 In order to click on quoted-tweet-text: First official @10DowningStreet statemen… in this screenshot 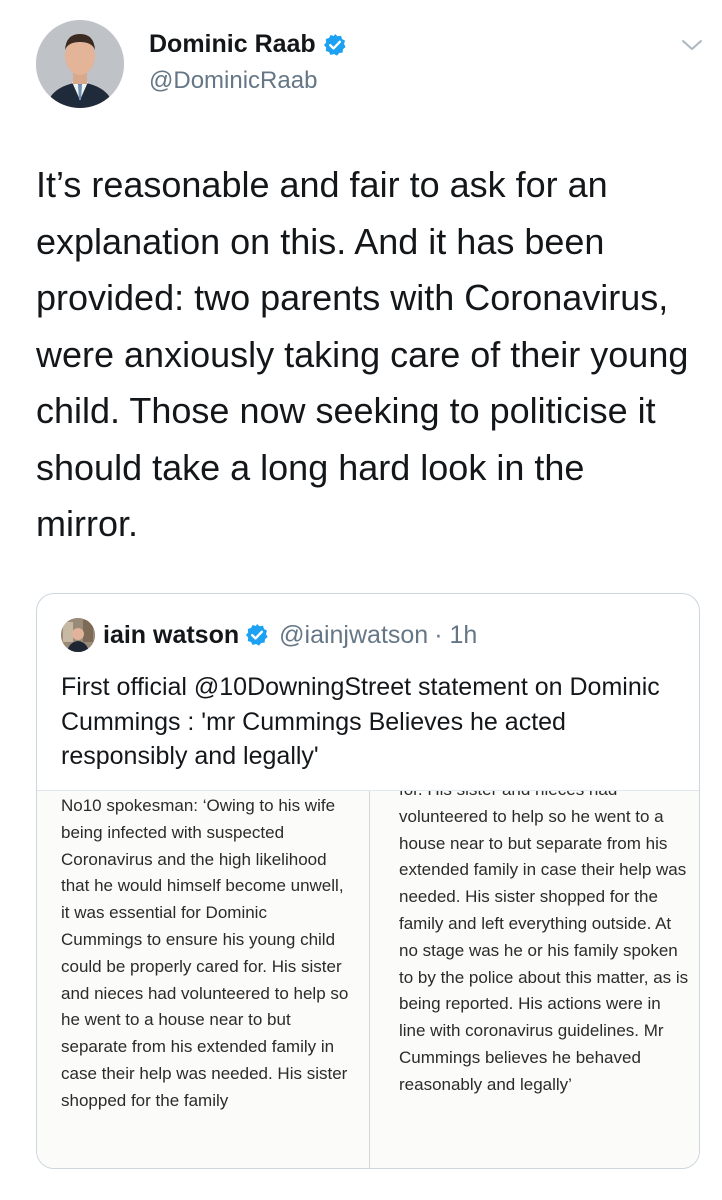, I will do `click(360, 721)`.